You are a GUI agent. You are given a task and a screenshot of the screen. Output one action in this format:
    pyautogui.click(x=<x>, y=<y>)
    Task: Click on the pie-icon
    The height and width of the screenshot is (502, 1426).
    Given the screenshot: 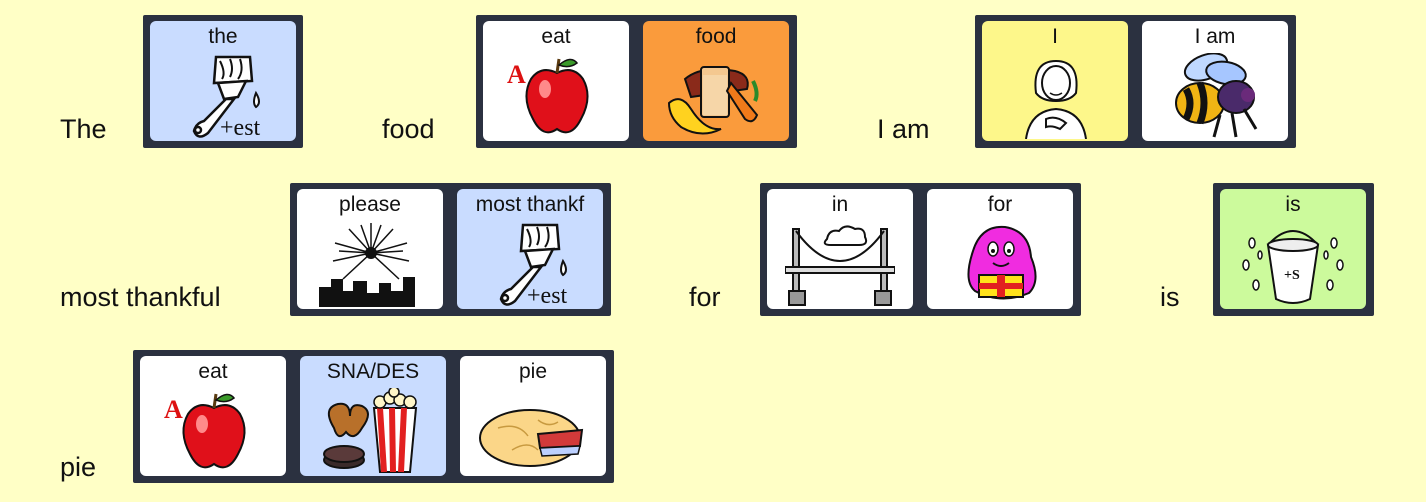 What is the action you would take?
    pyautogui.click(x=531, y=438)
    